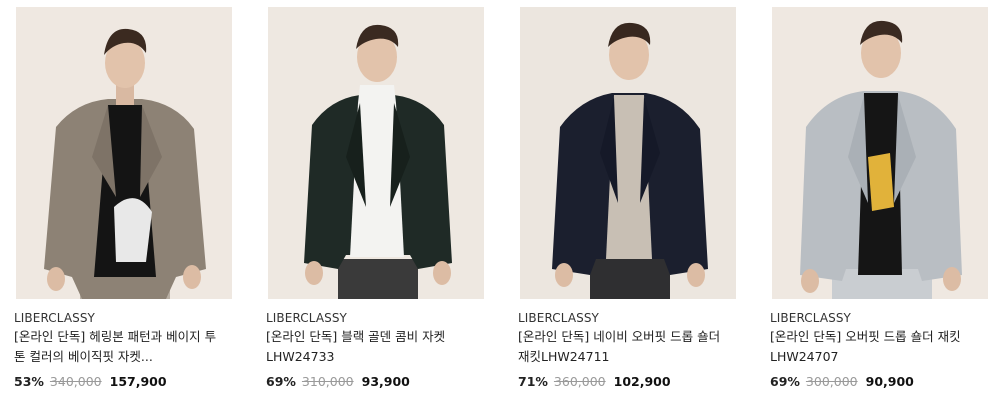  I want to click on price-row: 53% 340,000 157,900, so click(90, 381).